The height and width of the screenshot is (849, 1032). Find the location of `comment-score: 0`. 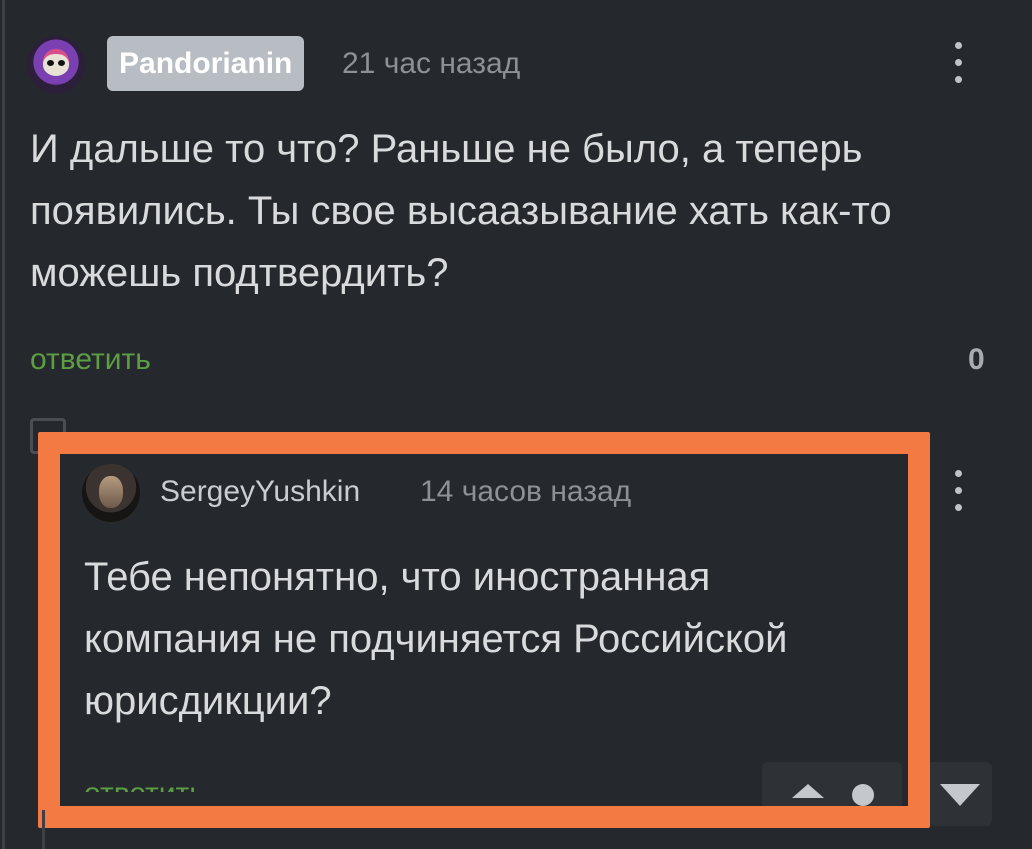

comment-score: 0 is located at coordinates (976, 359).